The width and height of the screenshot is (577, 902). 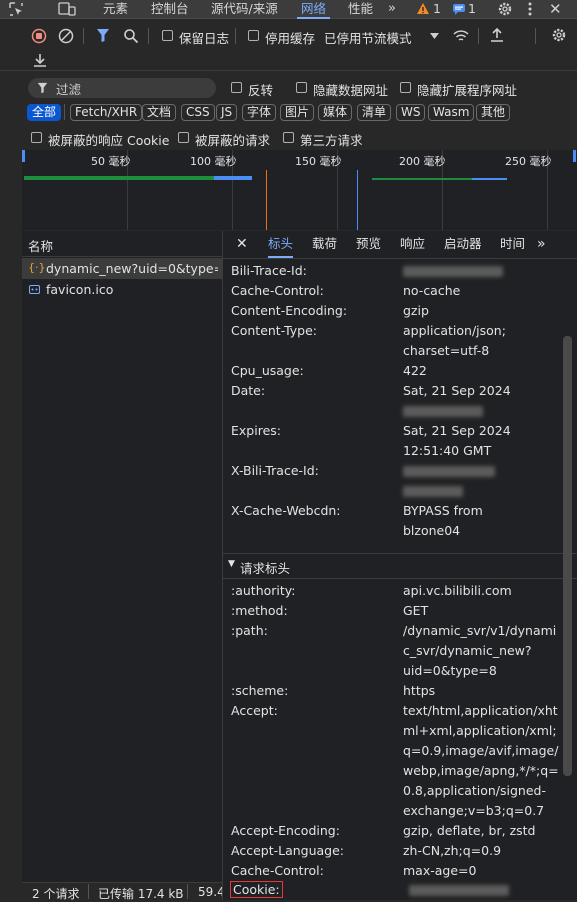 What do you see at coordinates (301, 87) in the screenshot?
I see `hide-data-urls-checkbox` at bounding box center [301, 87].